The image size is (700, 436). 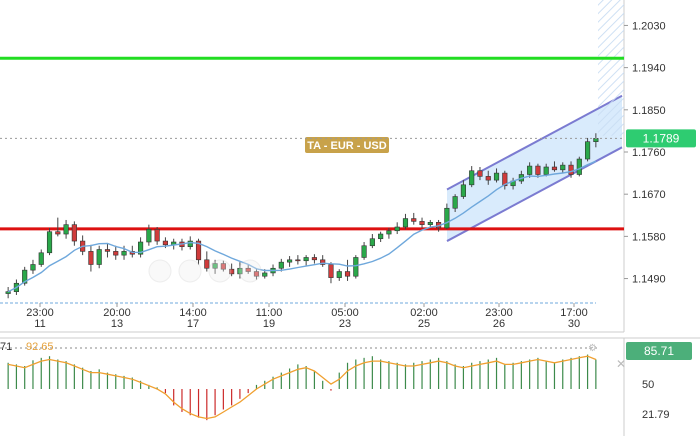 What do you see at coordinates (190, 271) in the screenshot?
I see `zoom-out-icon` at bounding box center [190, 271].